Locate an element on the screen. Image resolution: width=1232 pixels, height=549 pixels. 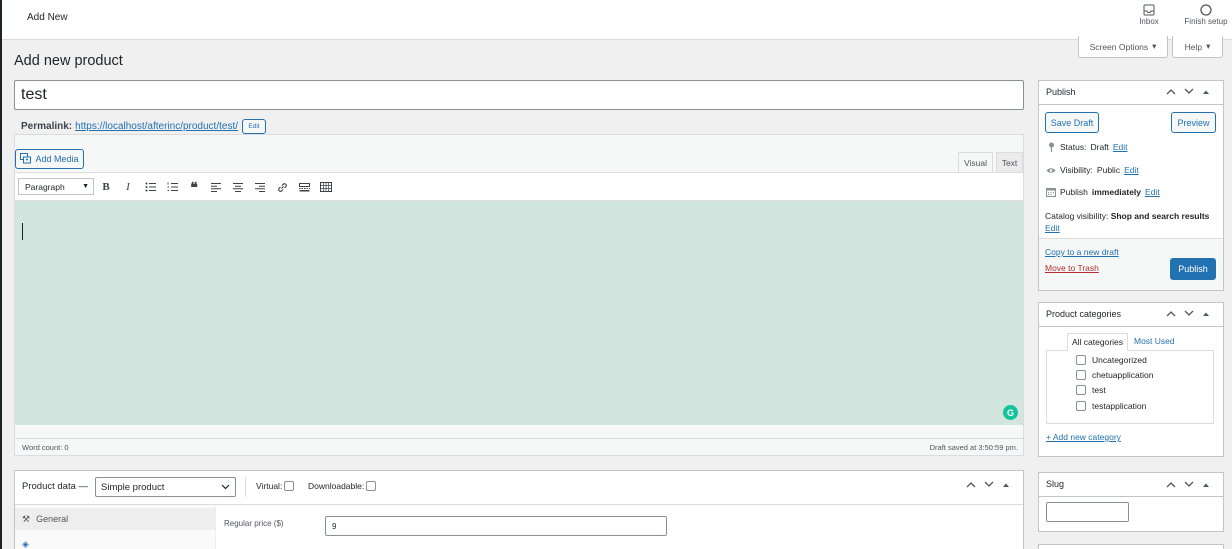
add-new-link: Add New is located at coordinates (47, 17).